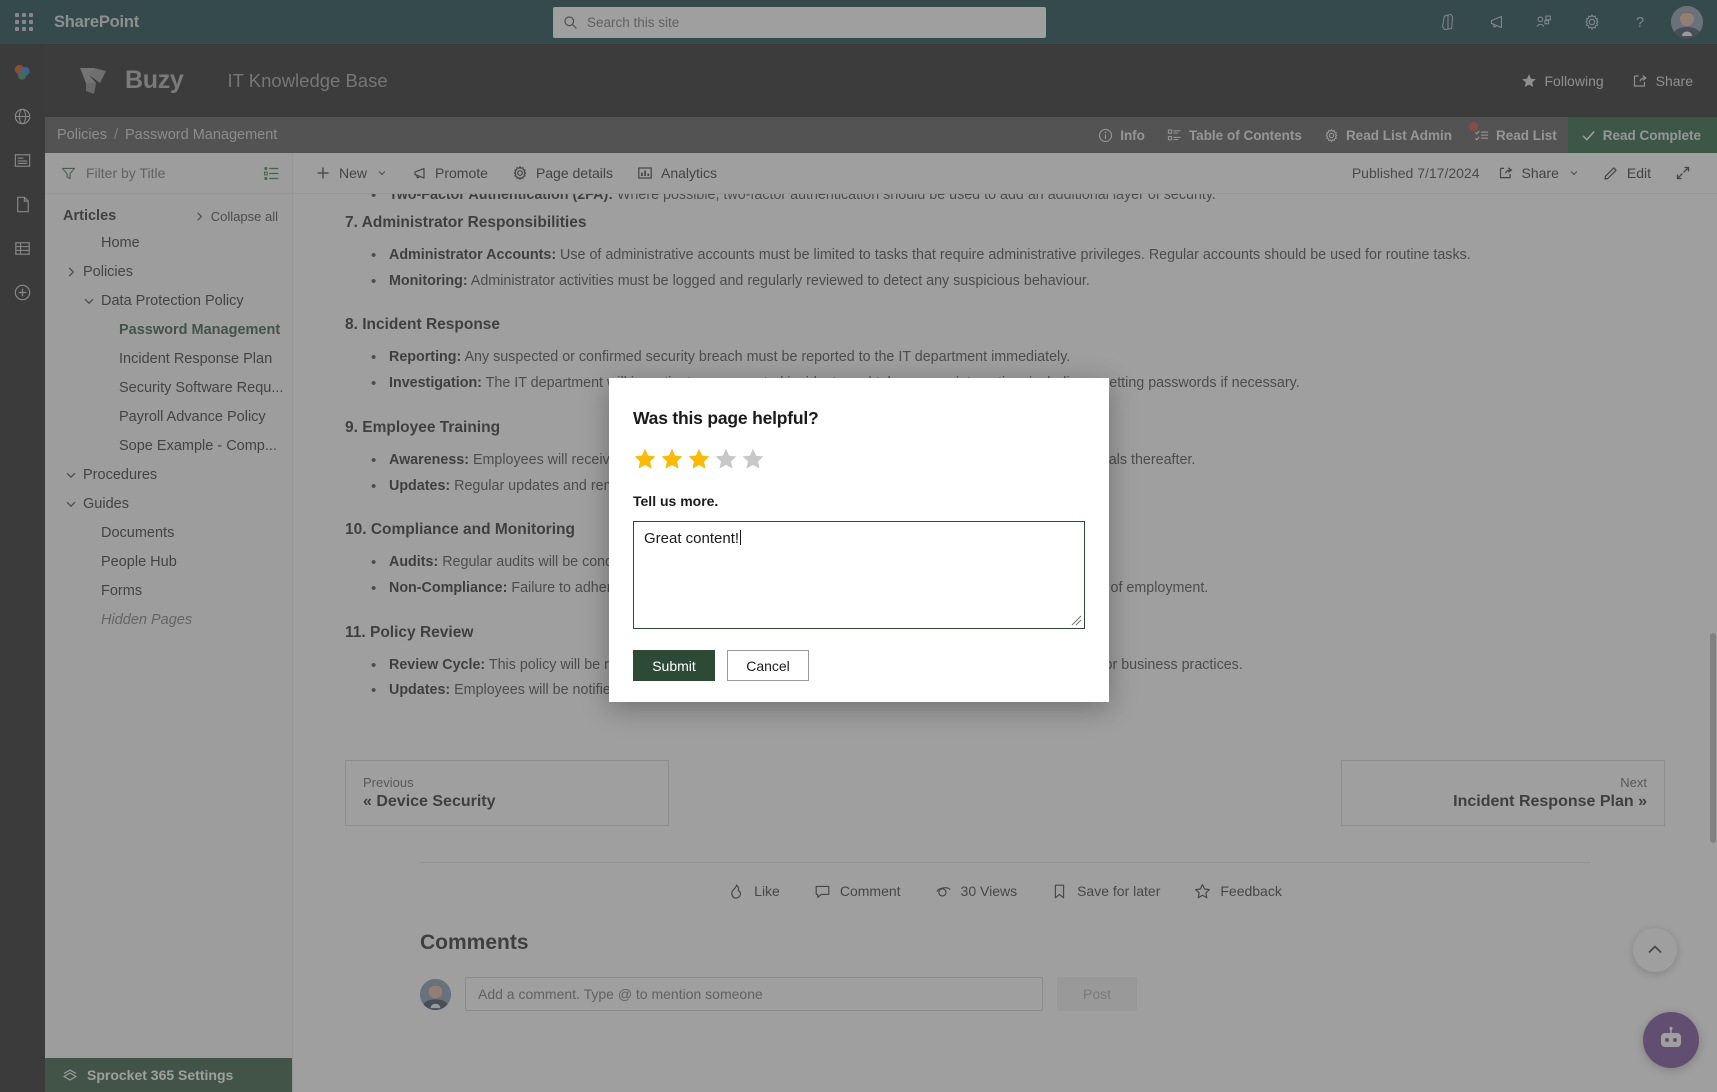 This screenshot has width=1717, height=1092. I want to click on feedback-text: Great content!, so click(692, 538).